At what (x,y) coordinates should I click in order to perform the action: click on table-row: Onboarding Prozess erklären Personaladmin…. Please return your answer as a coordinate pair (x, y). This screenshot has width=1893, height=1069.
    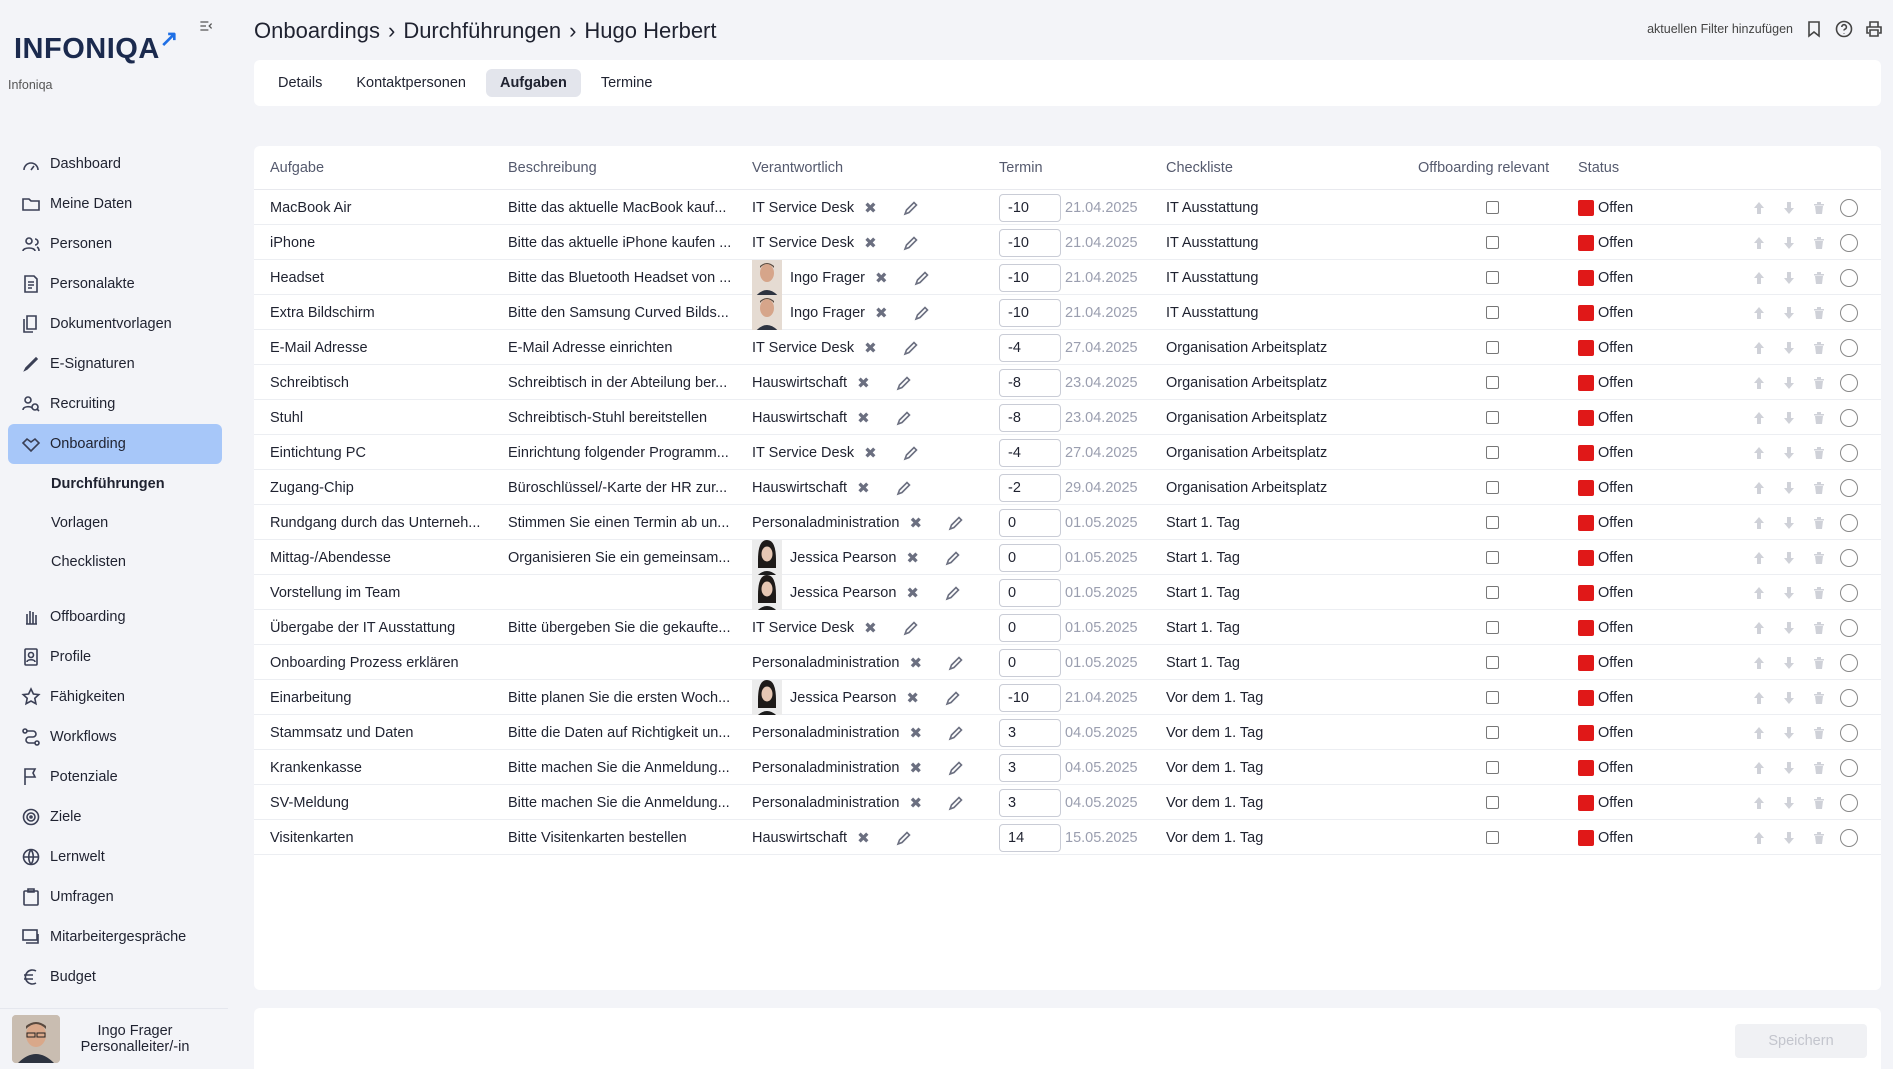
    Looking at the image, I should click on (1067, 662).